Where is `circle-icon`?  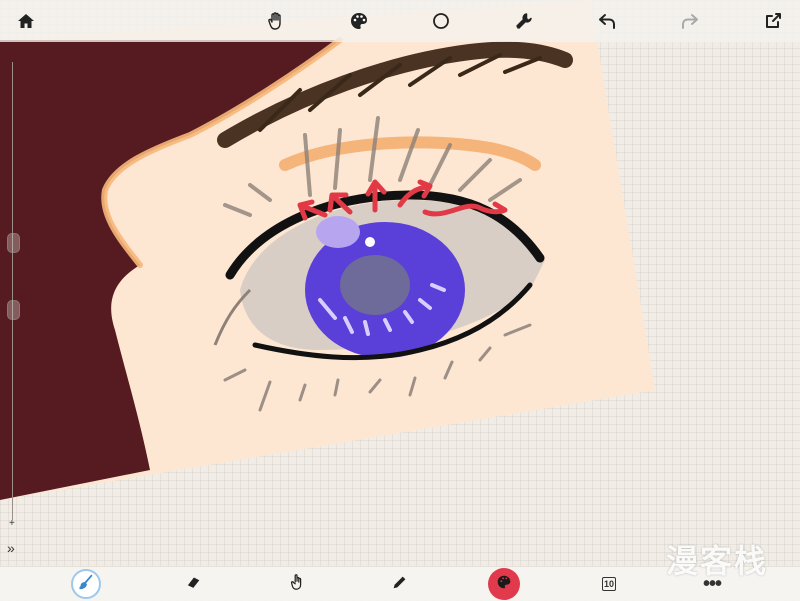 circle-icon is located at coordinates (441, 23).